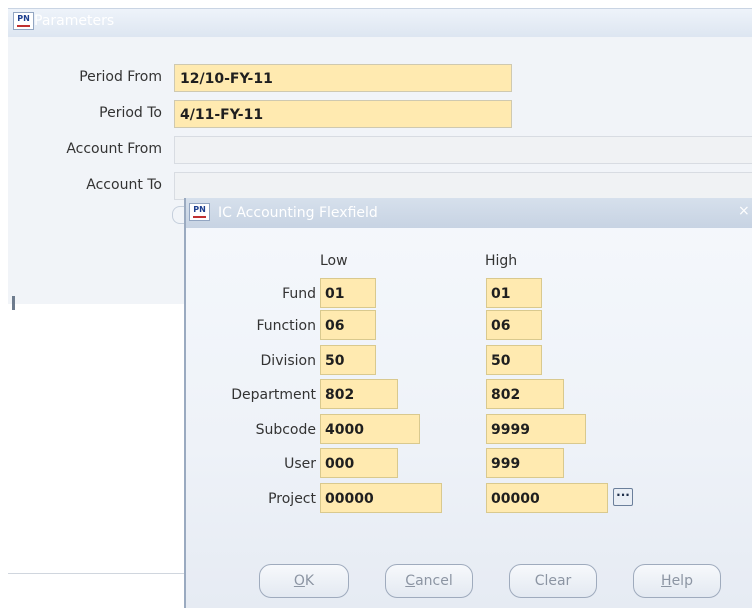 This screenshot has width=752, height=608. What do you see at coordinates (514, 293) in the screenshot?
I see `fund-high-field: 01` at bounding box center [514, 293].